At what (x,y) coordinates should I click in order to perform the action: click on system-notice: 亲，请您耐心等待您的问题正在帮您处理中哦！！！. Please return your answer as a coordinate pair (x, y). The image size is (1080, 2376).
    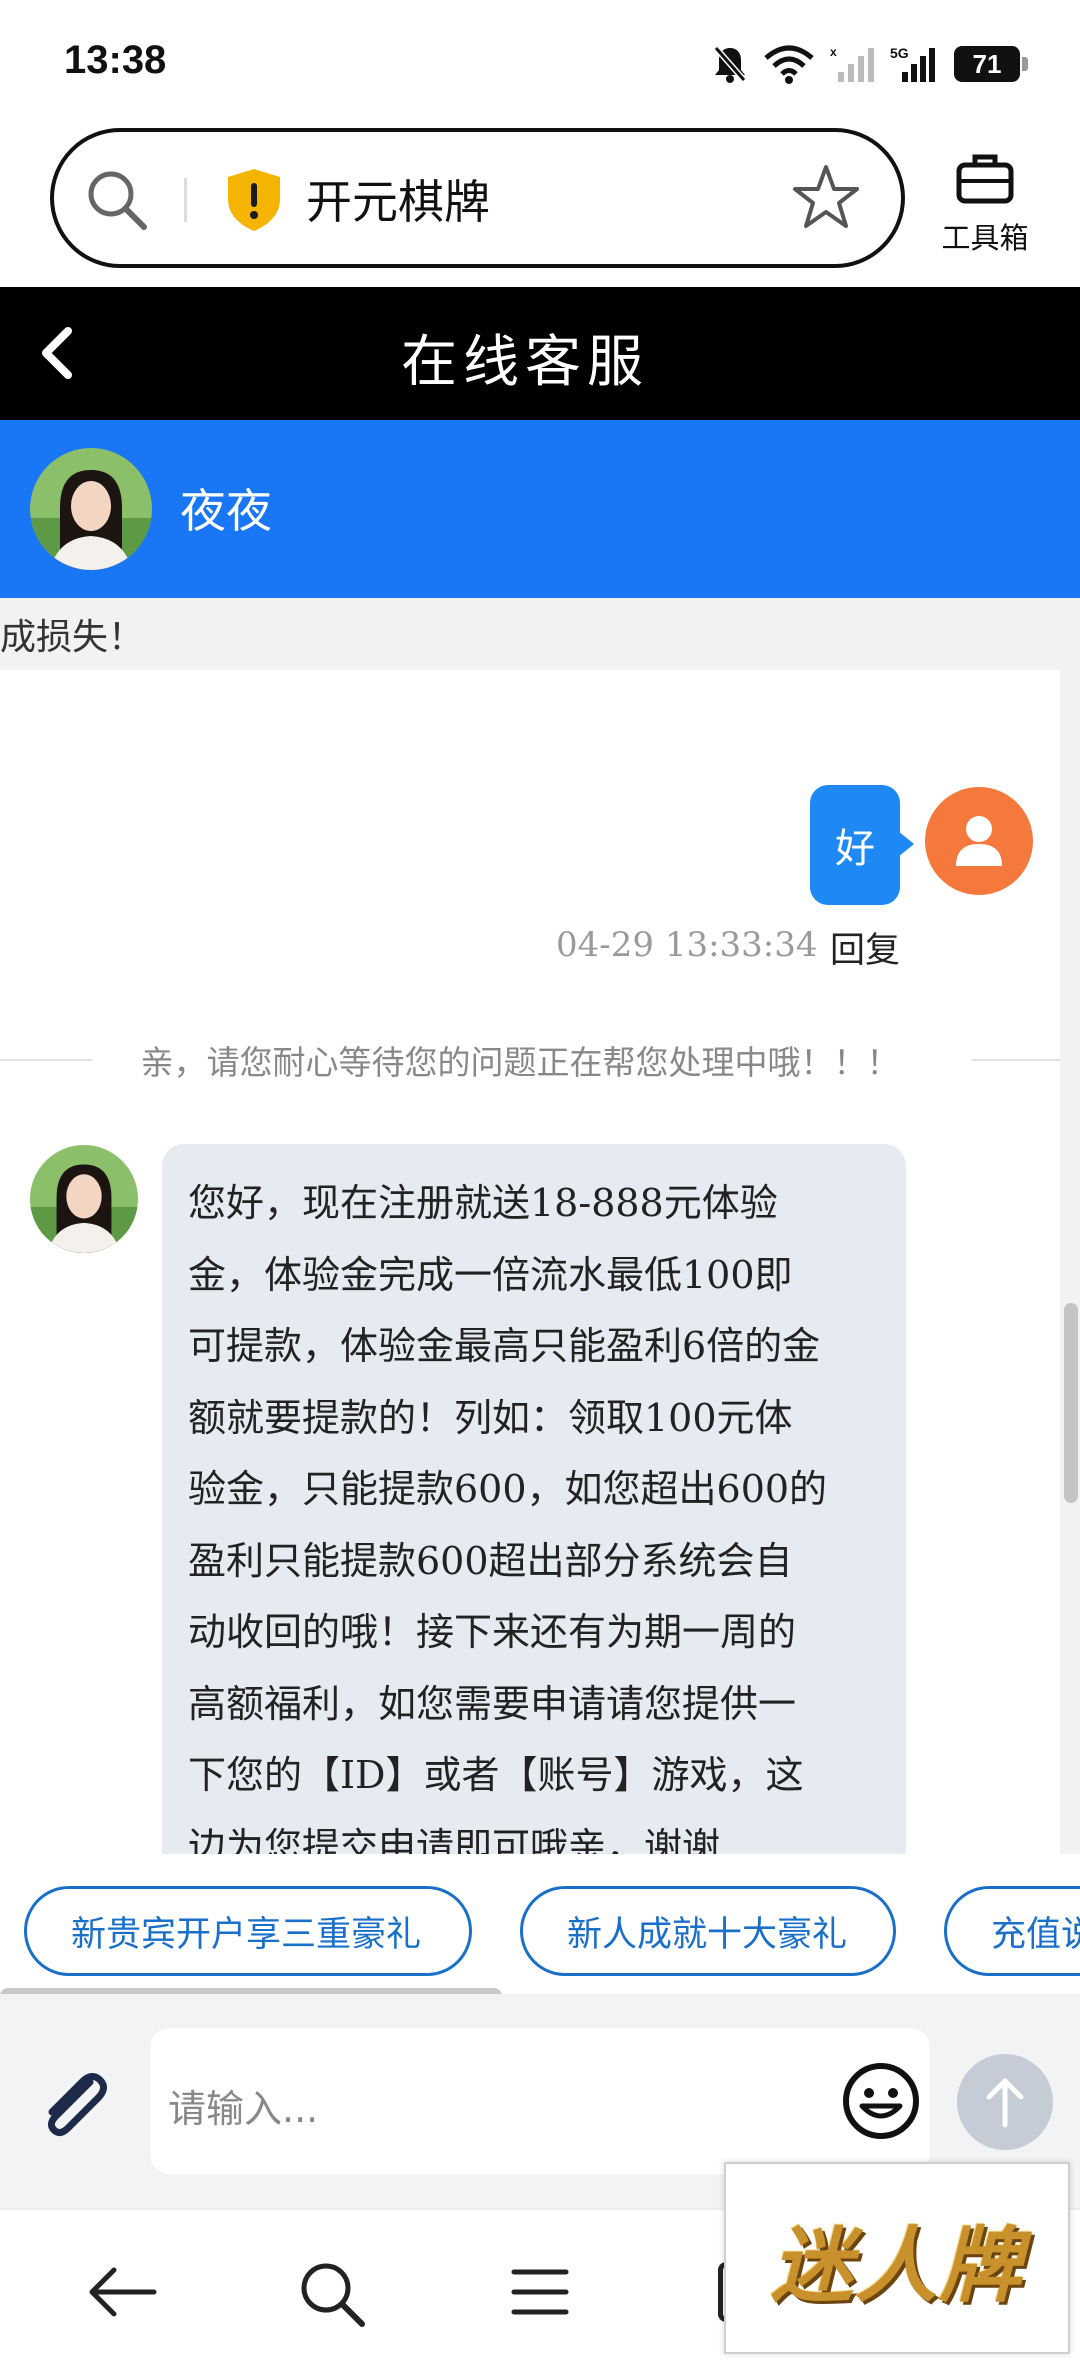
    Looking at the image, I should click on (520, 1062).